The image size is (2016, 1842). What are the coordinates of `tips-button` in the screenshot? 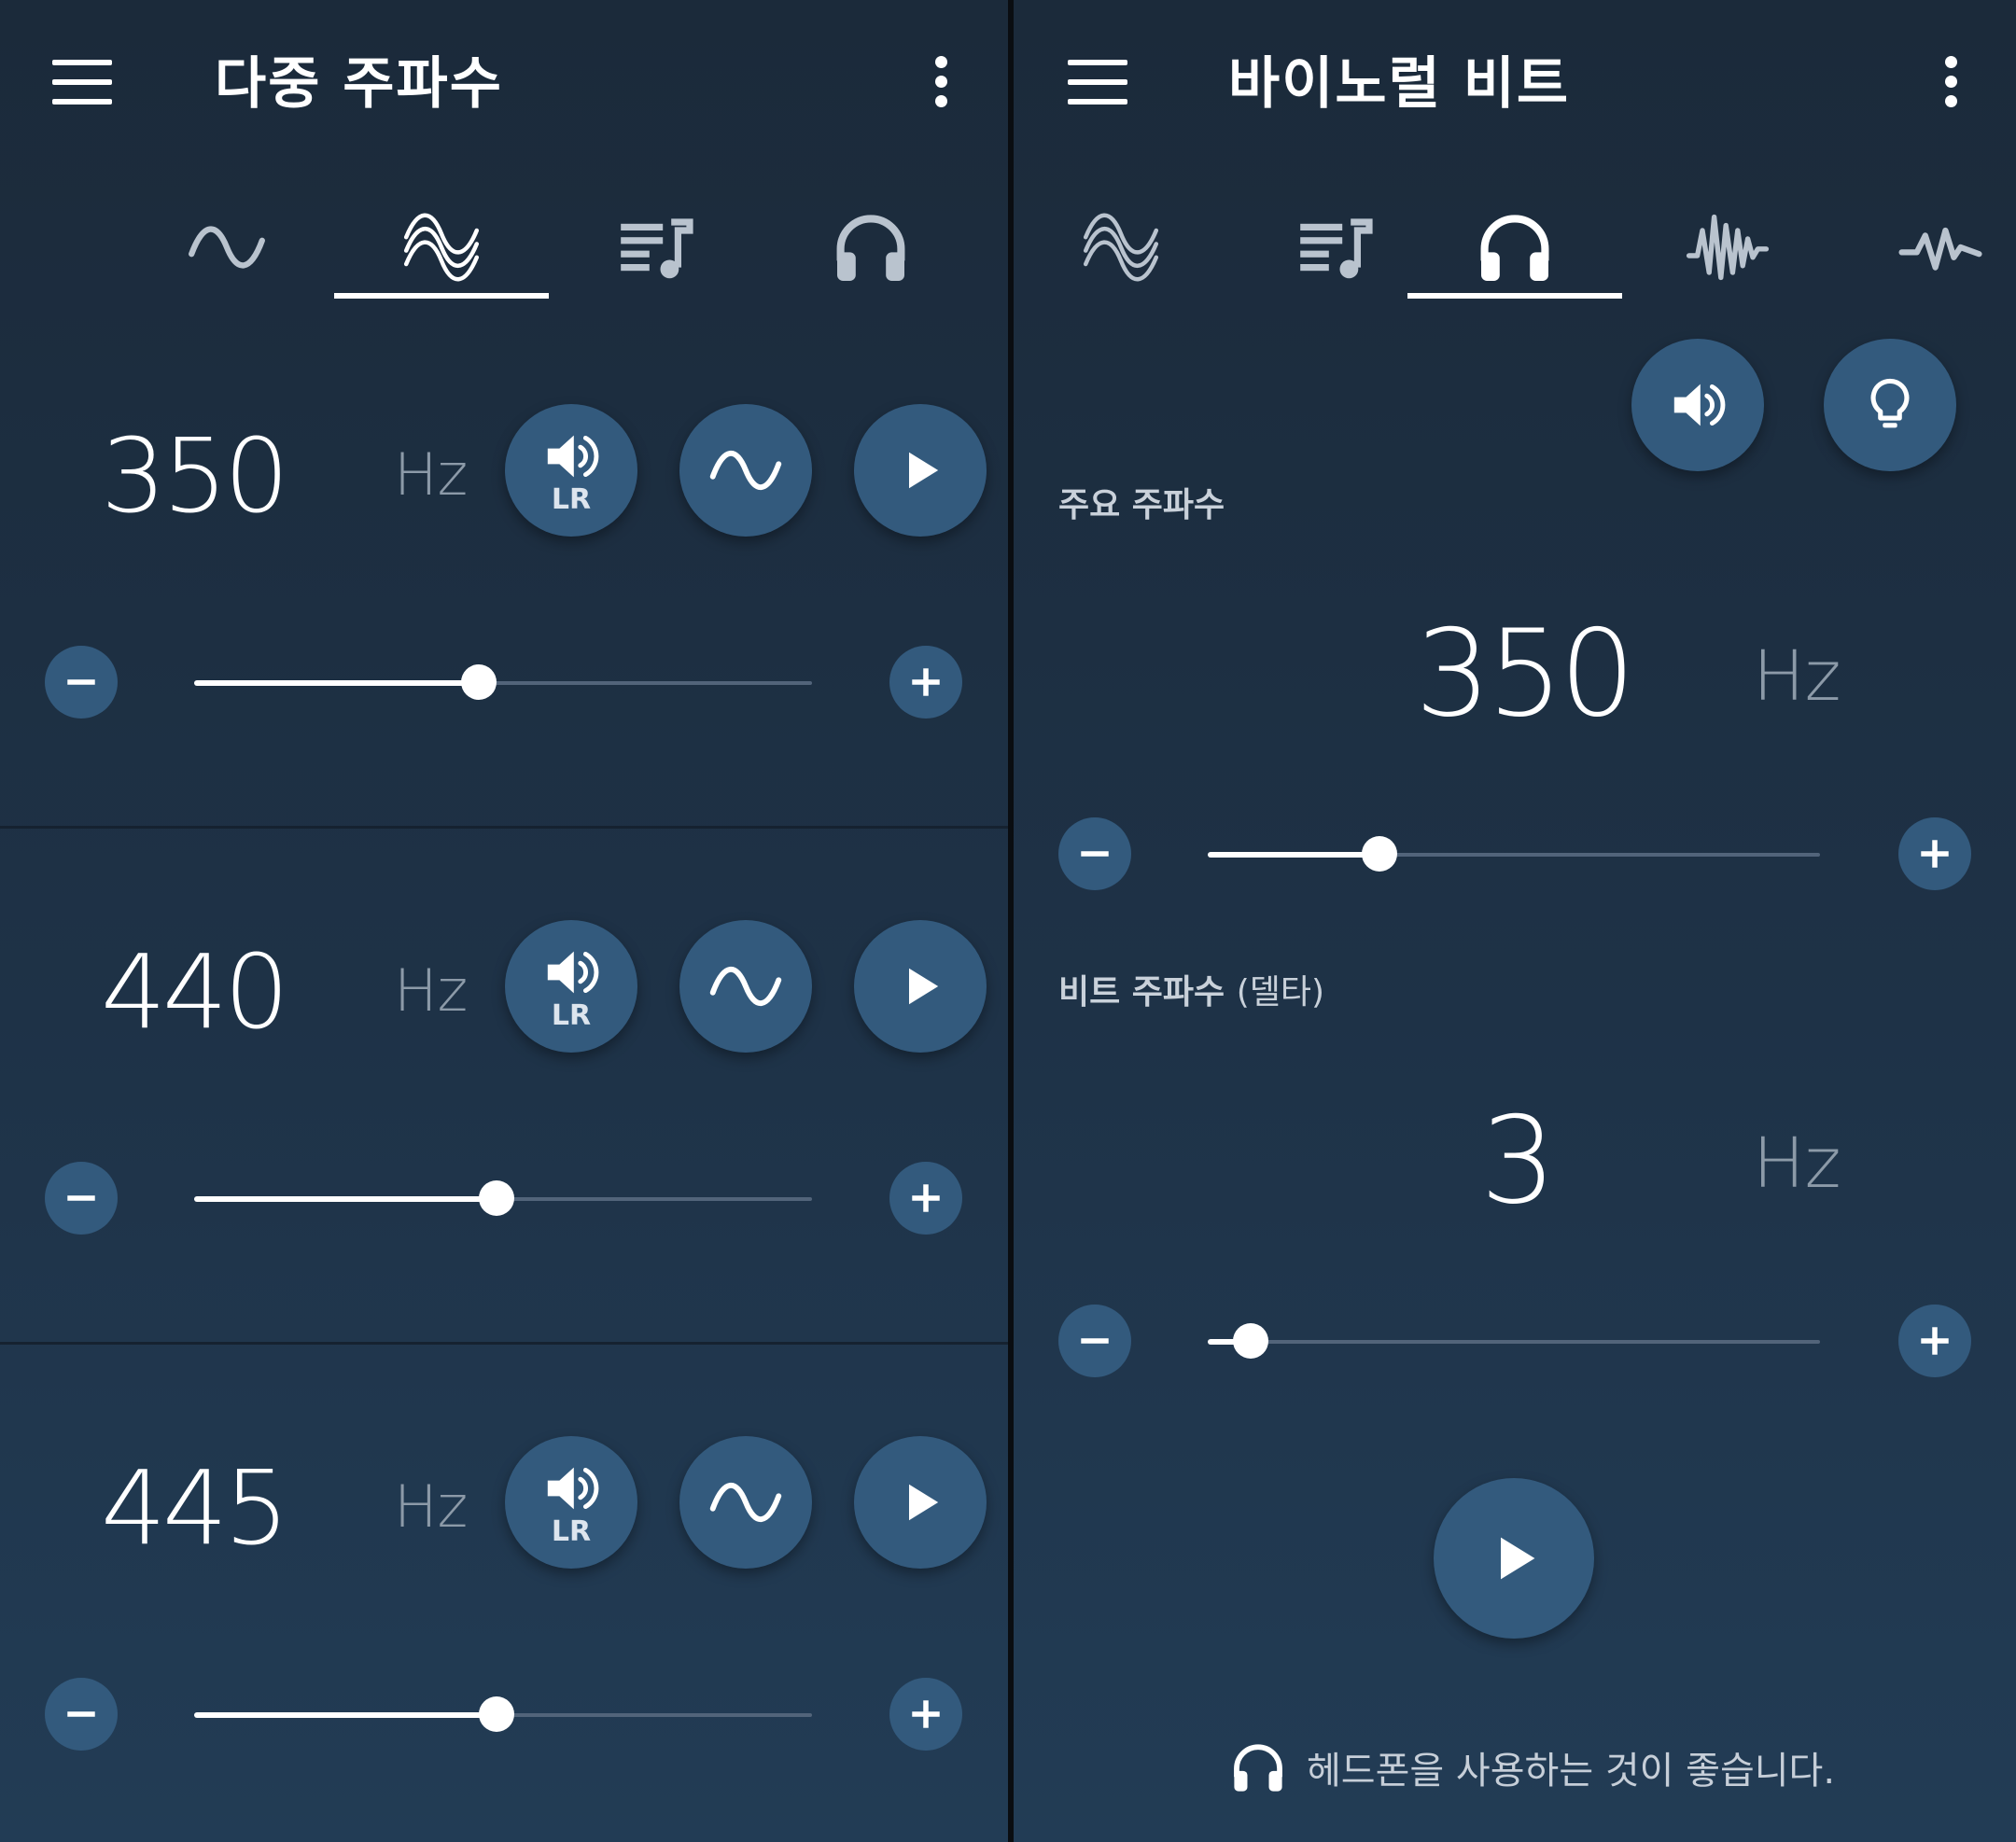 It's located at (1890, 405).